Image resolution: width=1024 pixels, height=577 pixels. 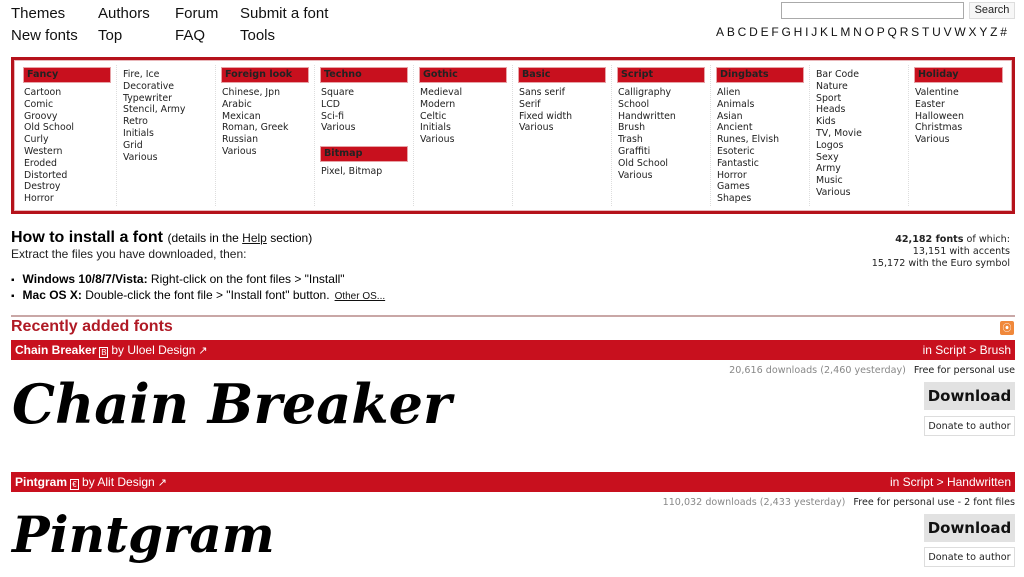 What do you see at coordinates (661, 152) in the screenshot?
I see `category-link: Graffiti` at bounding box center [661, 152].